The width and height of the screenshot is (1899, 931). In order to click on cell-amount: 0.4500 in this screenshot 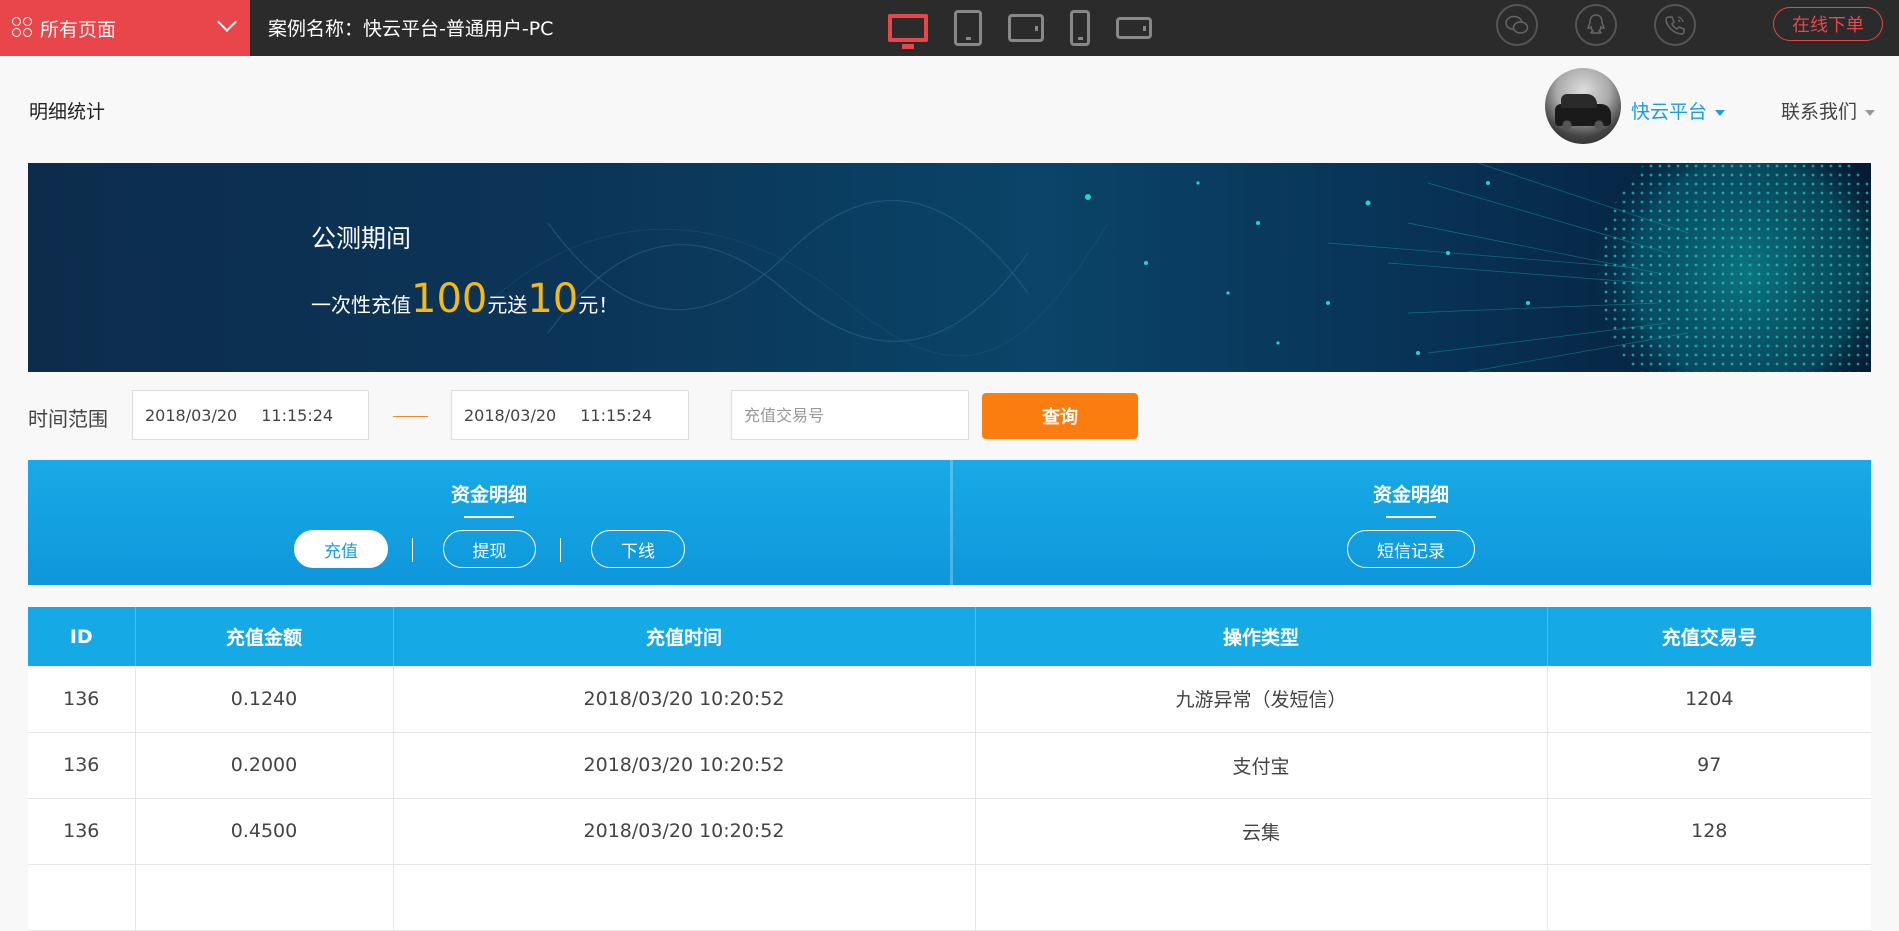, I will do `click(264, 831)`.